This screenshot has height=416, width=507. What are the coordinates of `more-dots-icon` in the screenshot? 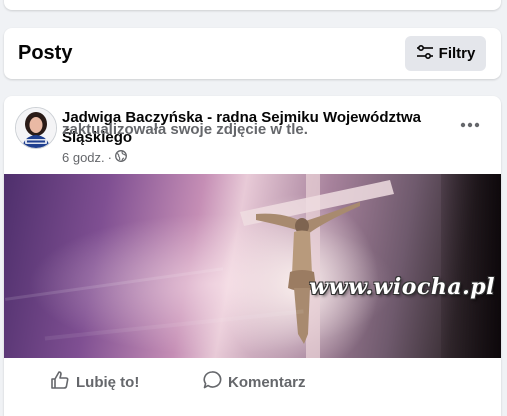 It's located at (470, 124).